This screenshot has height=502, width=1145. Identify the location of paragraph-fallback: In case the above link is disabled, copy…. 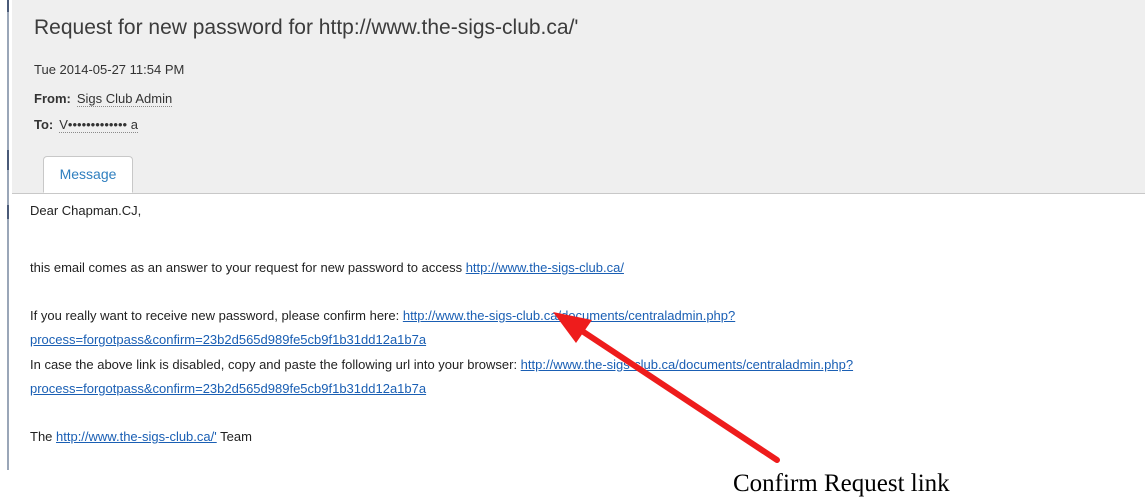
(441, 364).